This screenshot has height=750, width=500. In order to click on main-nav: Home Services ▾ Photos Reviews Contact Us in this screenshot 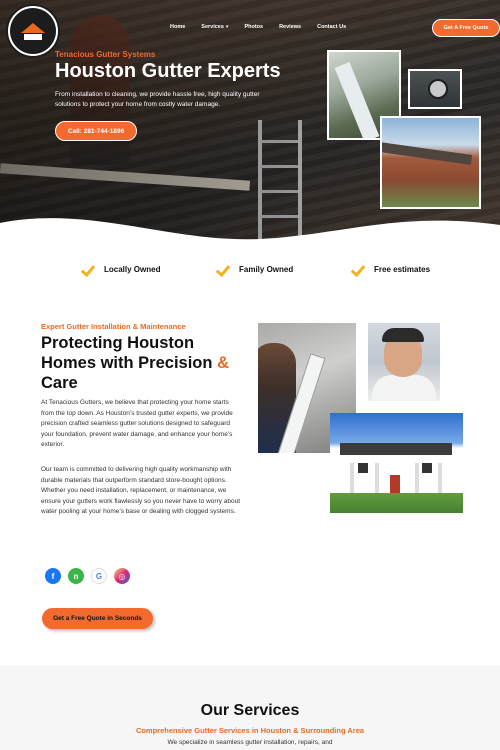, I will do `click(258, 27)`.